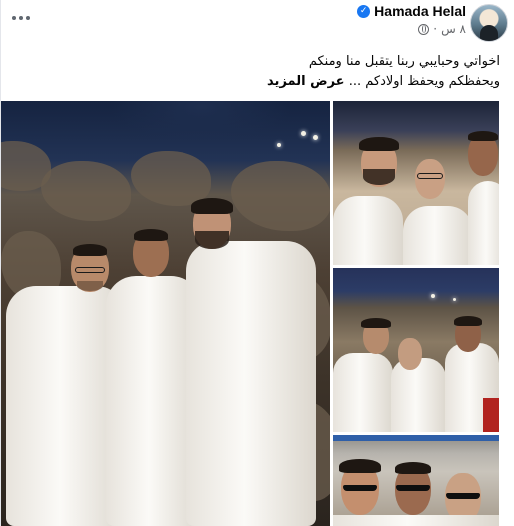 This screenshot has height=526, width=514. What do you see at coordinates (416, 438) in the screenshot?
I see `photo-top-strip` at bounding box center [416, 438].